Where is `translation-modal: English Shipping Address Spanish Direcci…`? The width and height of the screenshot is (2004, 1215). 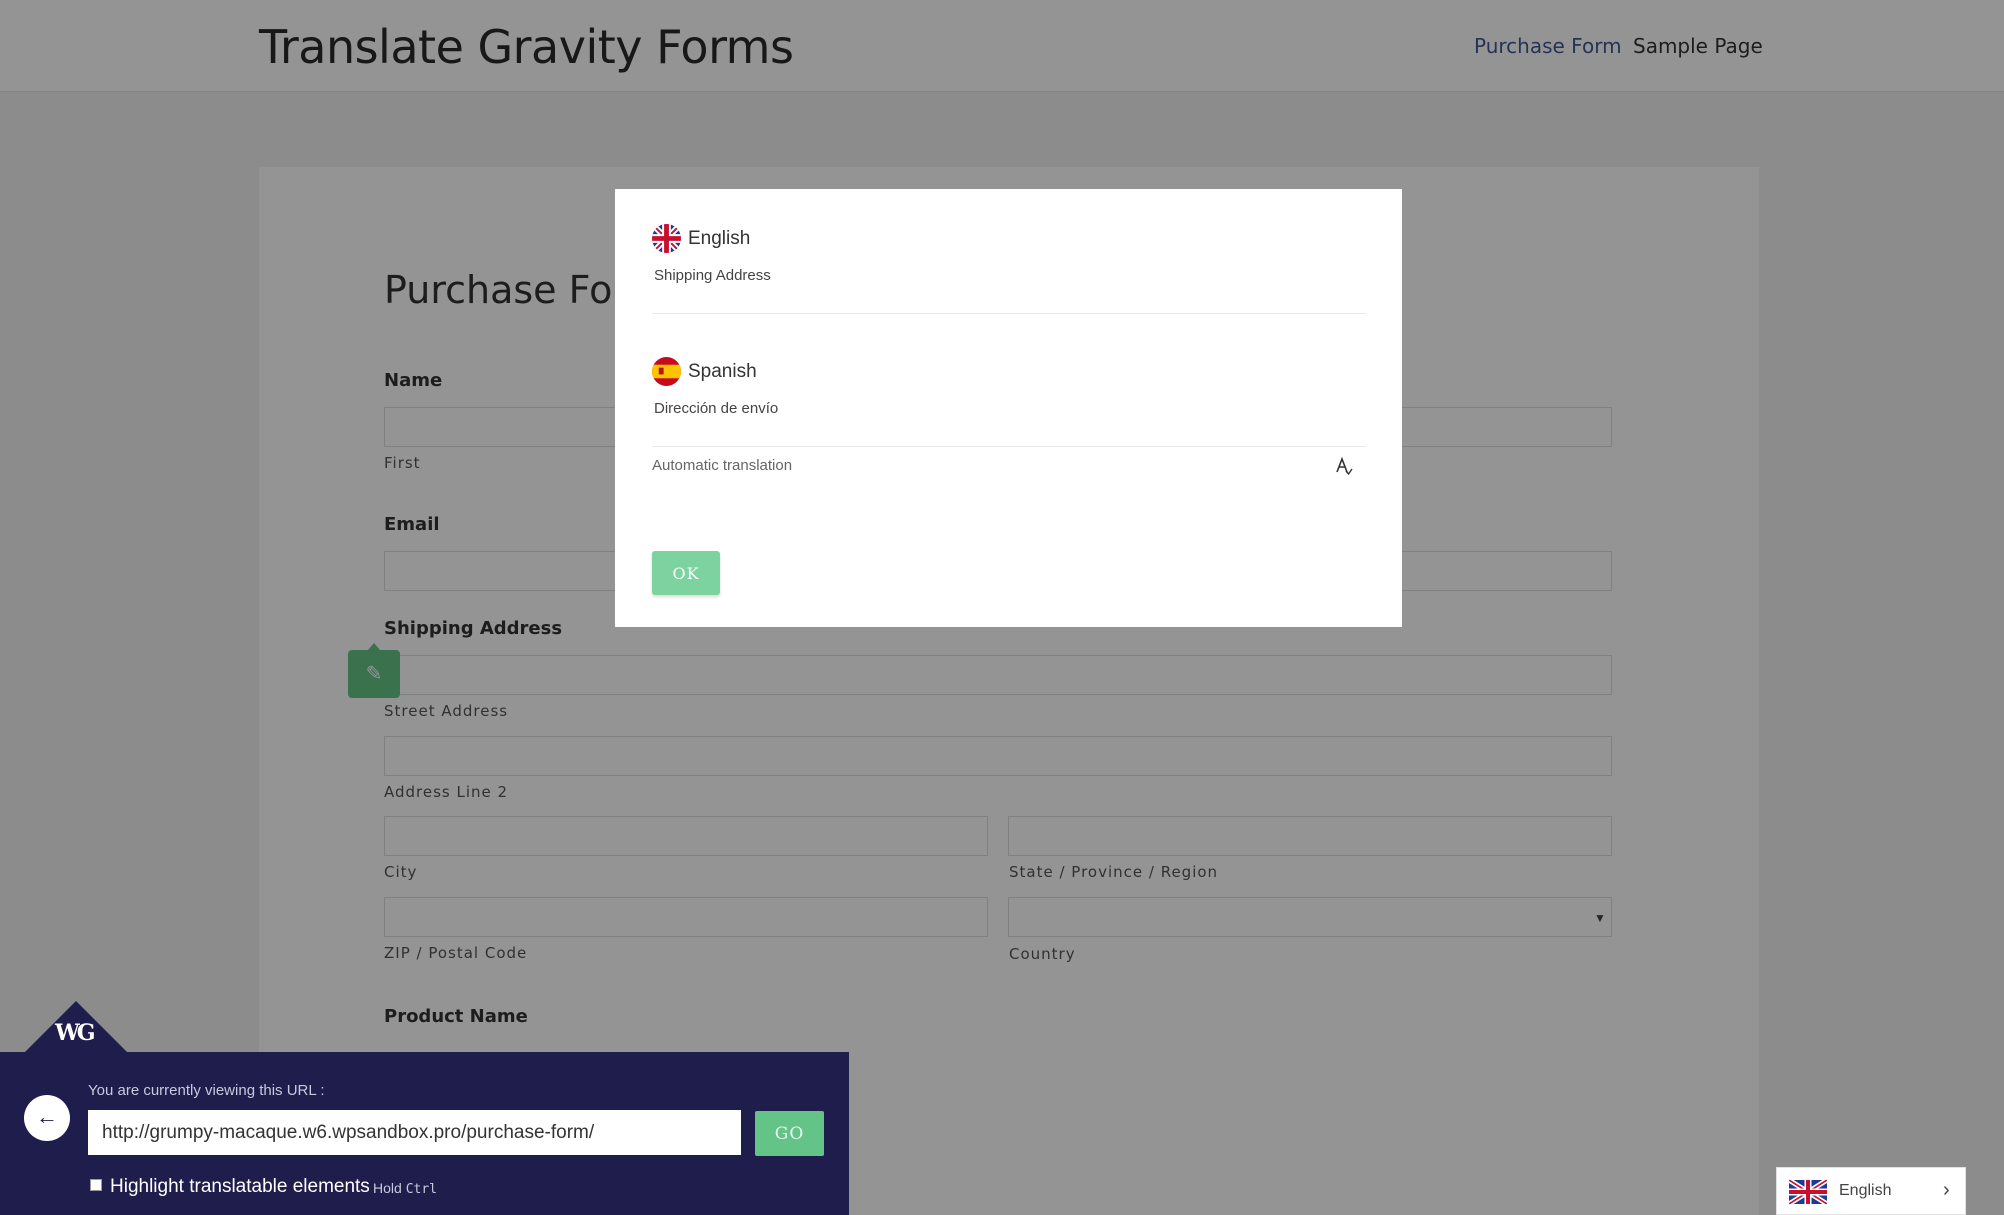 translation-modal: English Shipping Address Spanish Direcci… is located at coordinates (1008, 408).